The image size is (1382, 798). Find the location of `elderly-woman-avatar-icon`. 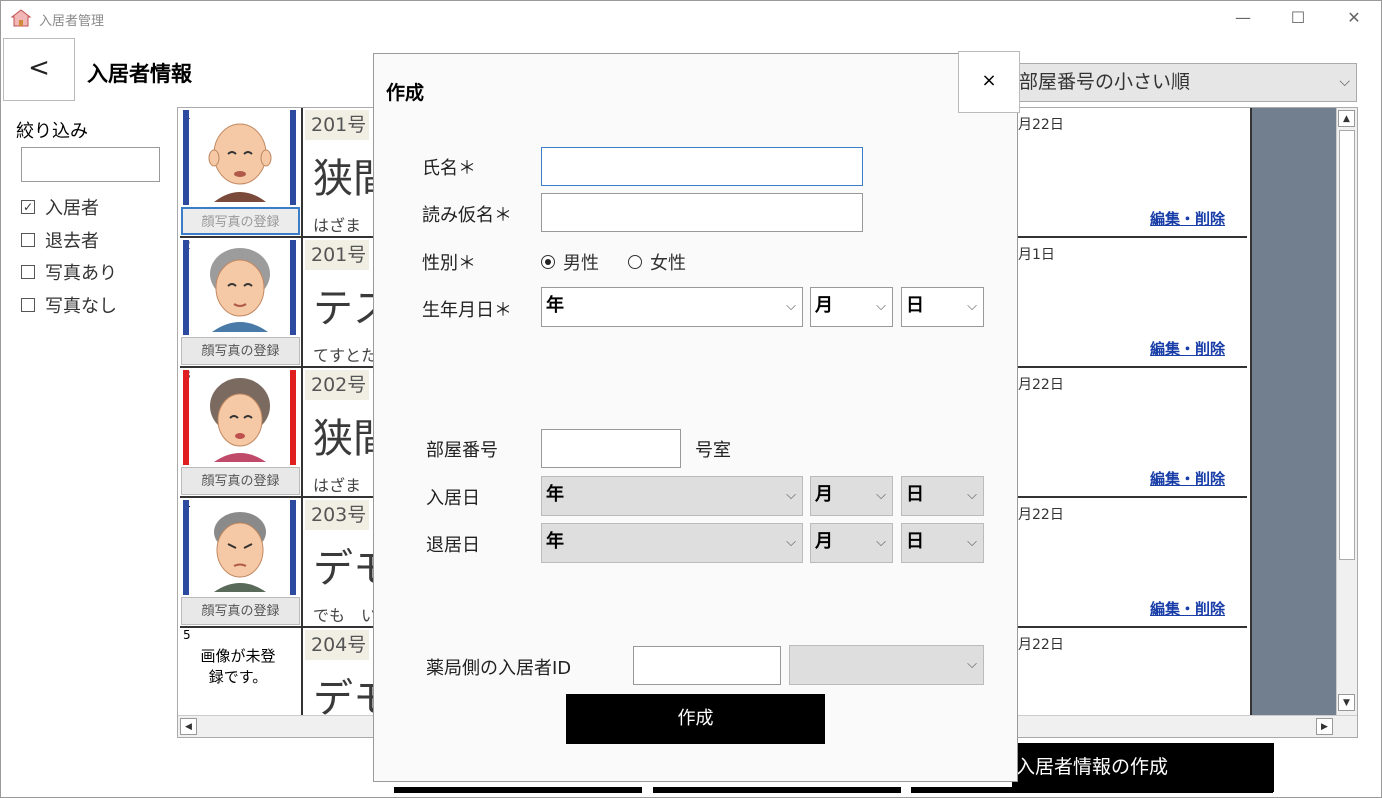

elderly-woman-avatar-icon is located at coordinates (240, 420).